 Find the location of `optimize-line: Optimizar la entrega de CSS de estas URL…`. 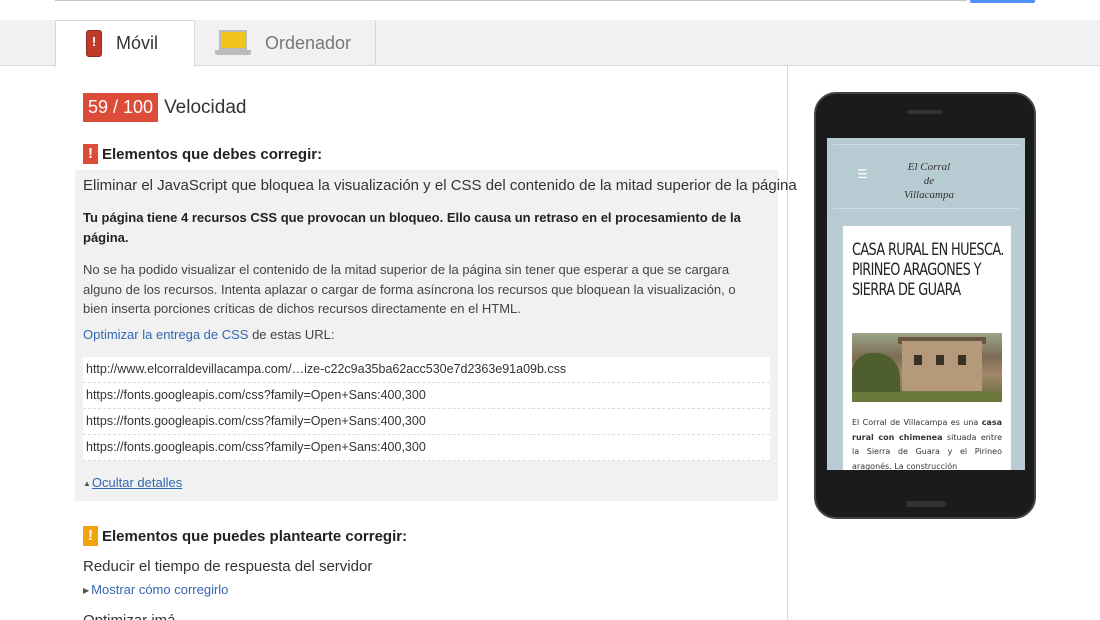

optimize-line: Optimizar la entrega de CSS de estas URL… is located at coordinates (208, 334).